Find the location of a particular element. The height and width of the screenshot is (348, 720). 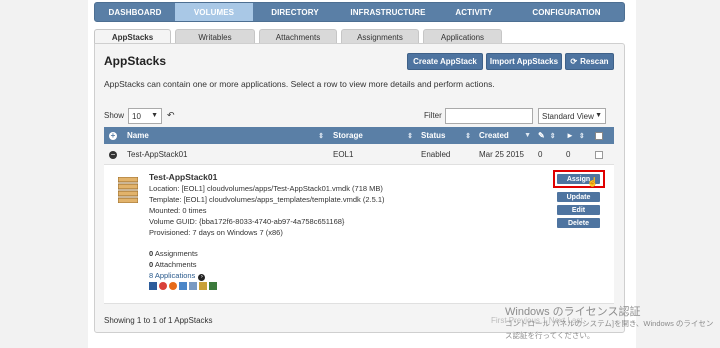

applications-link-label: 8 Applications is located at coordinates (172, 275).